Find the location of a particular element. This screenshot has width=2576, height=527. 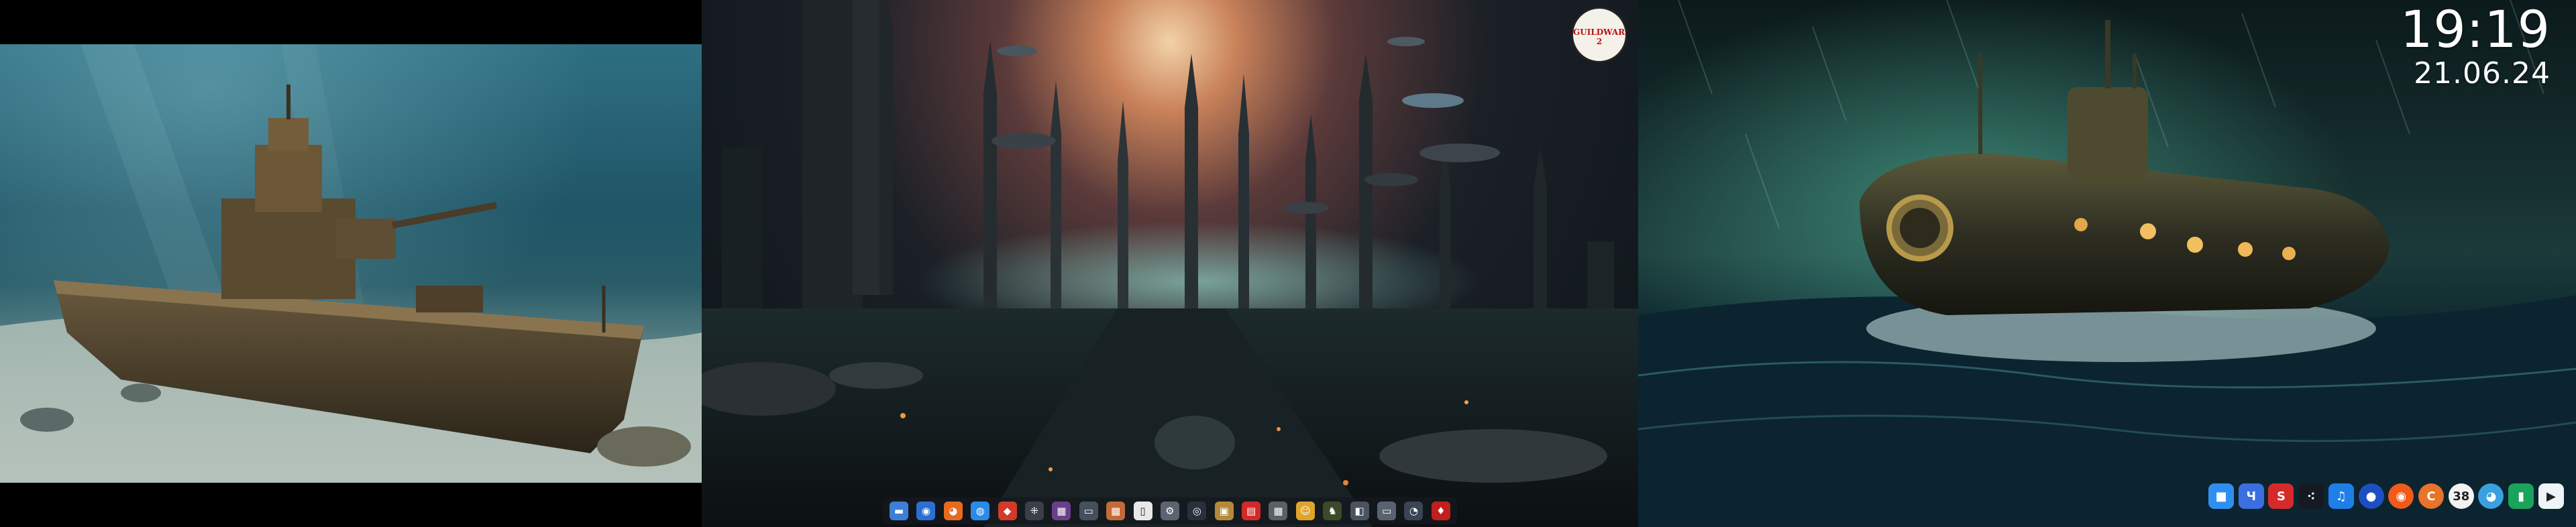

finder-square-icon: ■ is located at coordinates (2221, 496).